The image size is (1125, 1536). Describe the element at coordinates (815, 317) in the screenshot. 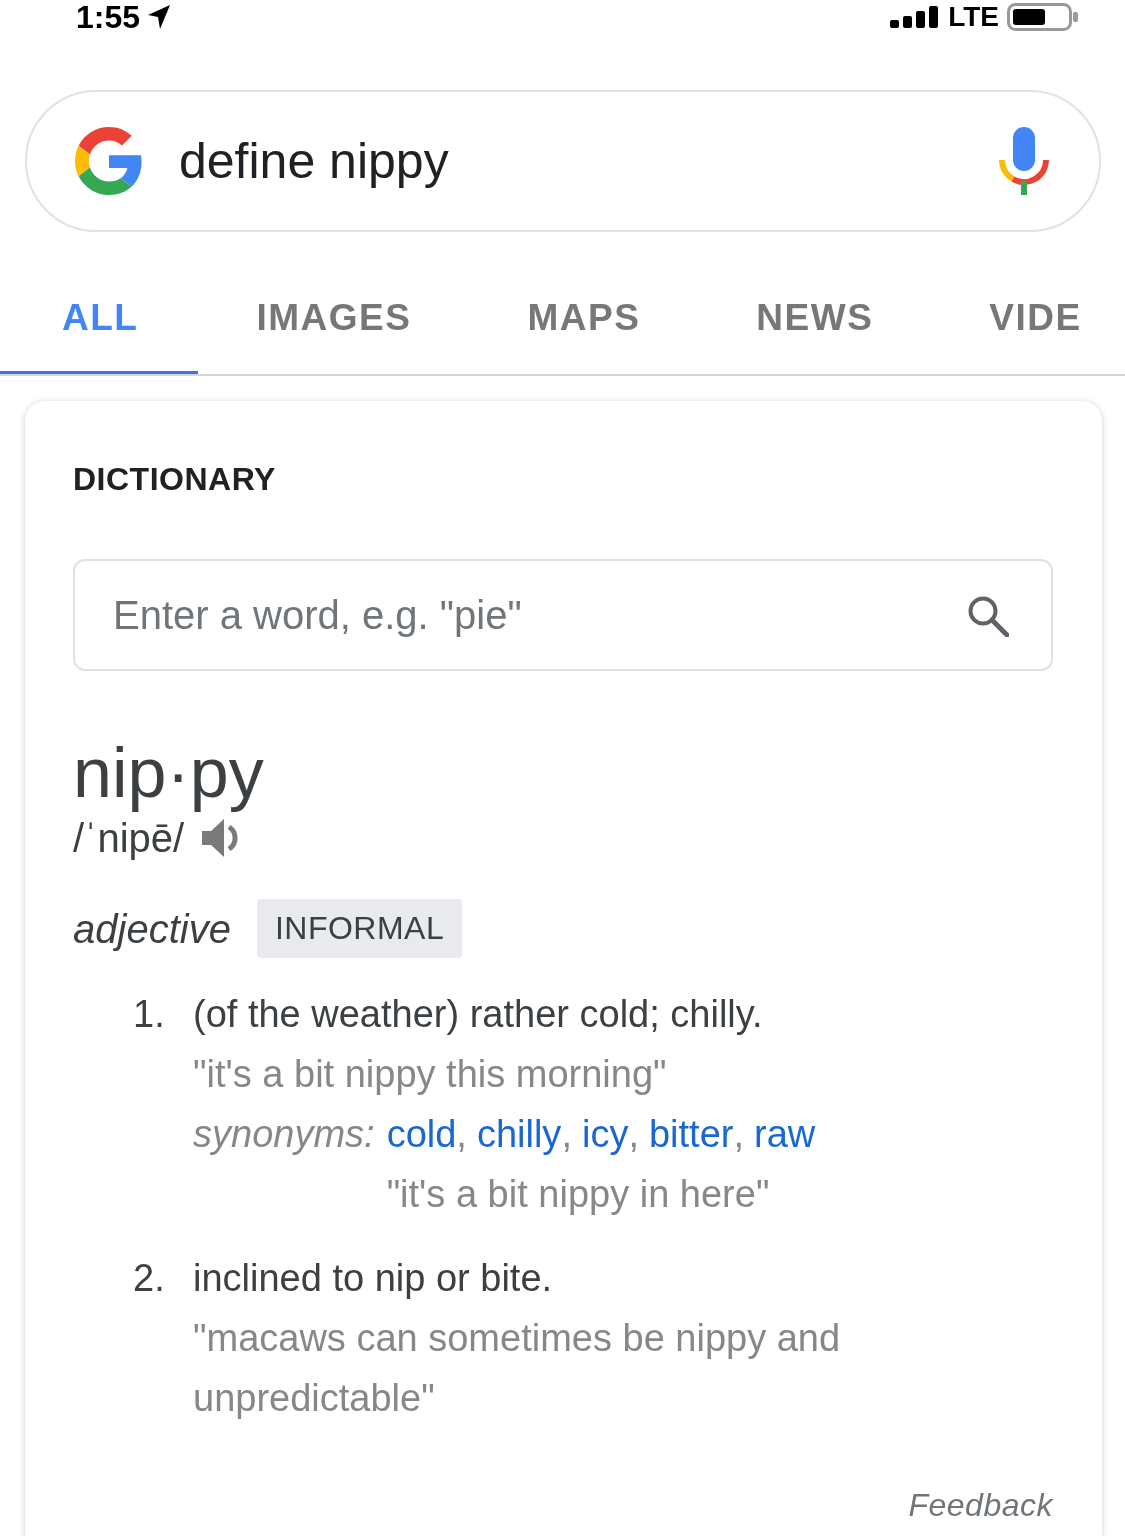

I see `search-tab: NEWS` at that location.